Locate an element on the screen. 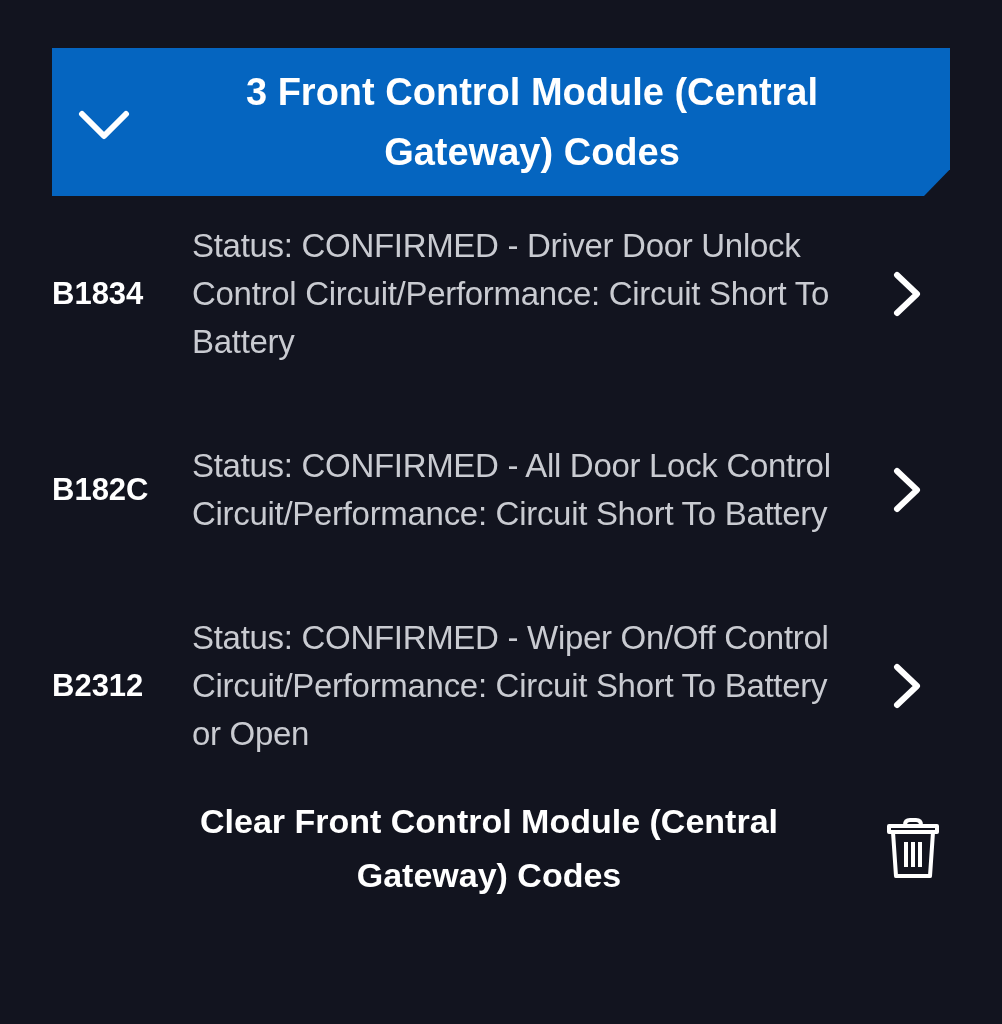 This screenshot has height=1024, width=1002. code-label: B2312 is located at coordinates (98, 686).